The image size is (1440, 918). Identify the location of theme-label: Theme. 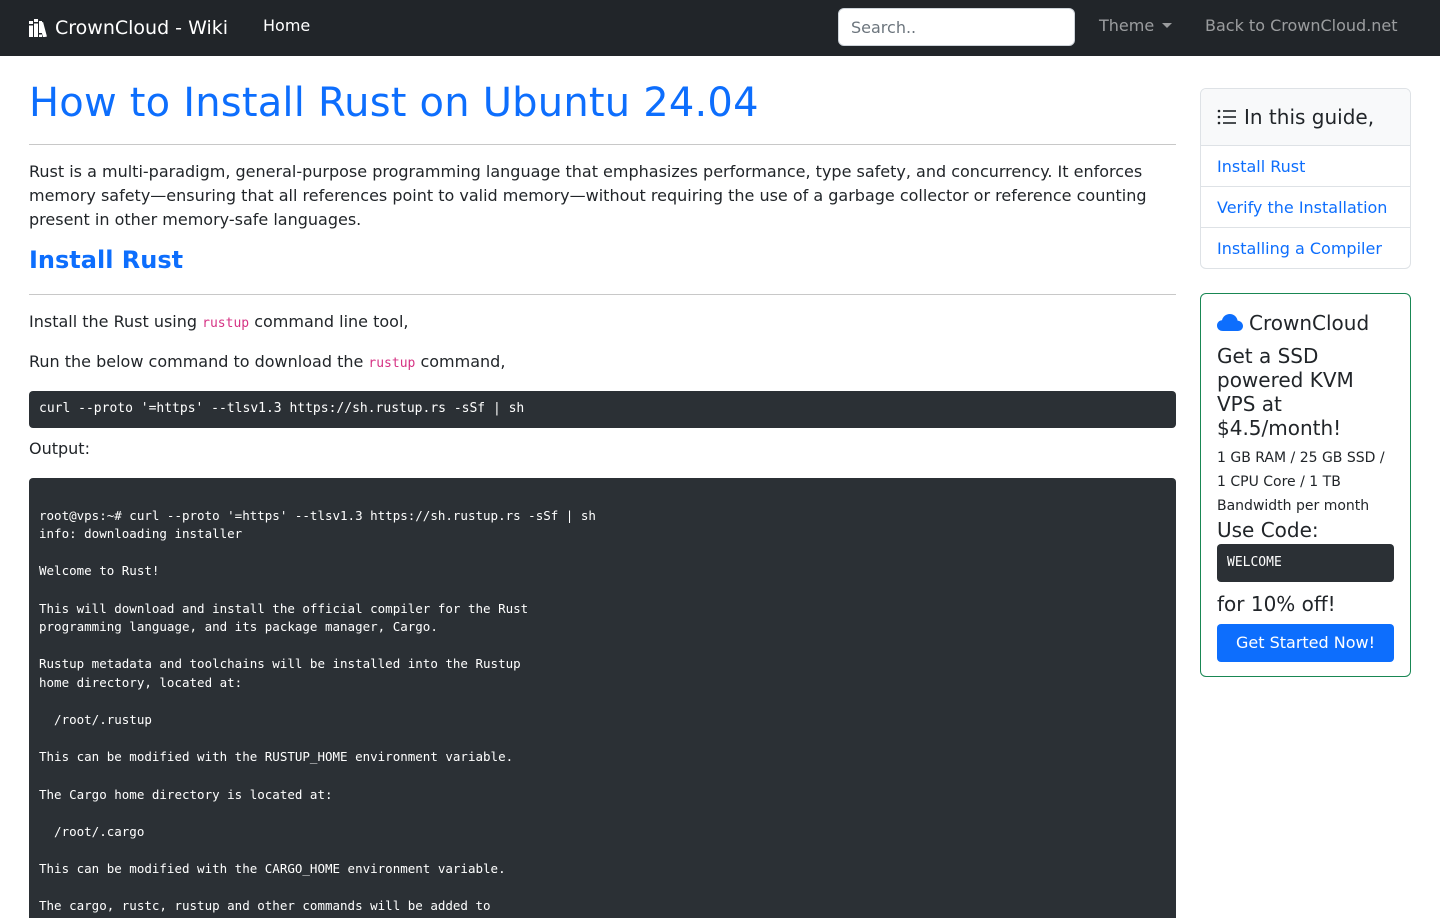
(1127, 25).